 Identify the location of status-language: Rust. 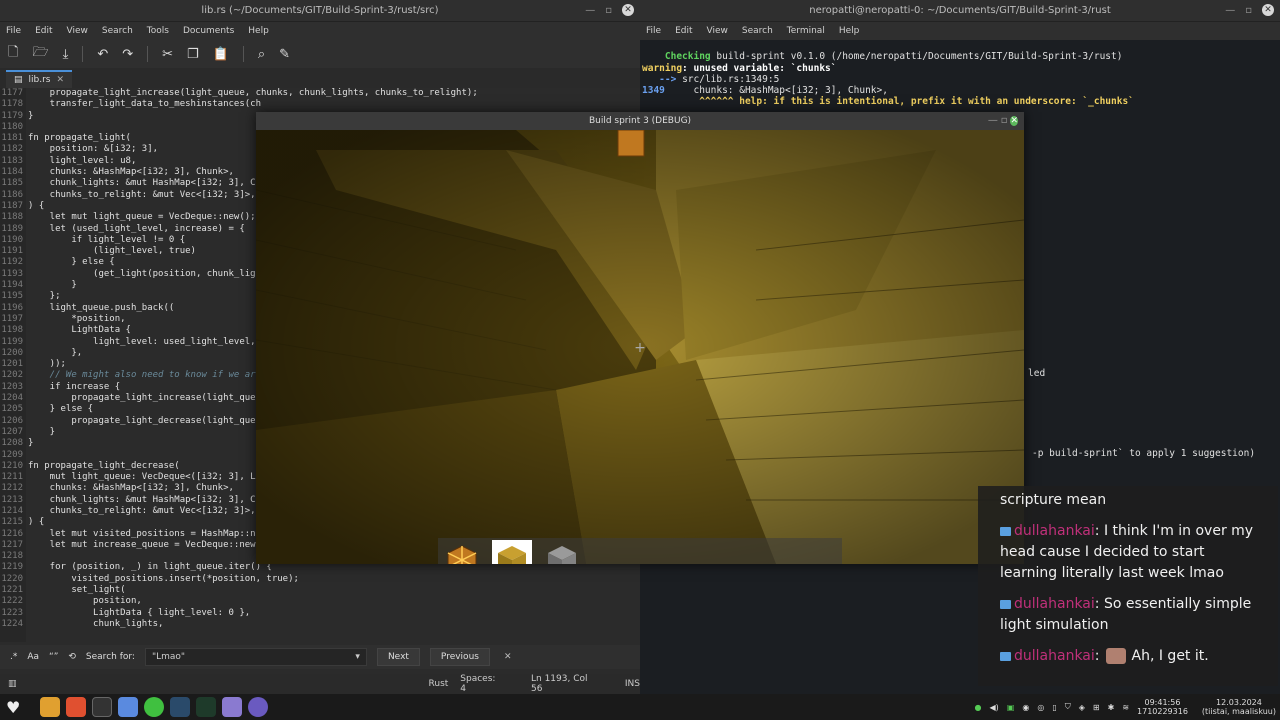
(439, 684).